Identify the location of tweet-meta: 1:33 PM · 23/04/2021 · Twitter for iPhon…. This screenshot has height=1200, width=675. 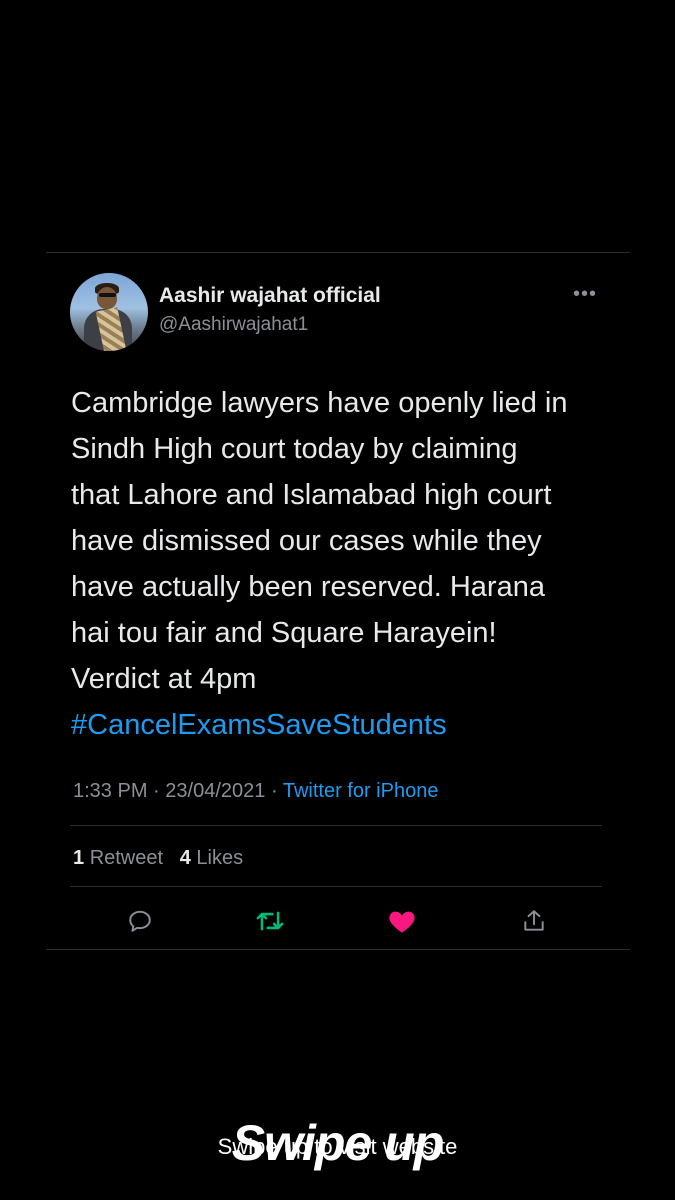
(255, 791).